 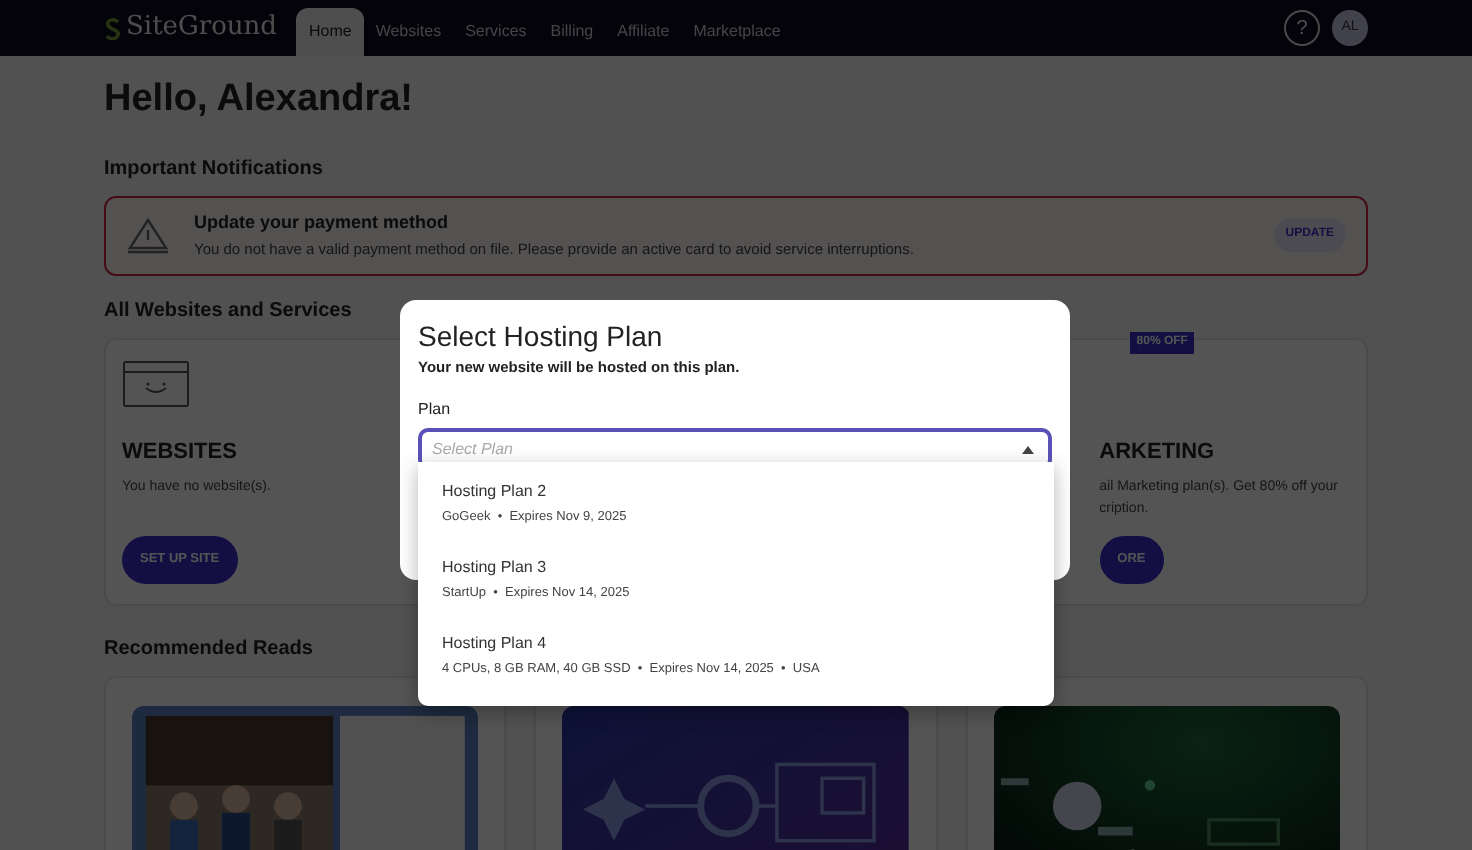 I want to click on nav-tab: Billing, so click(x=572, y=32).